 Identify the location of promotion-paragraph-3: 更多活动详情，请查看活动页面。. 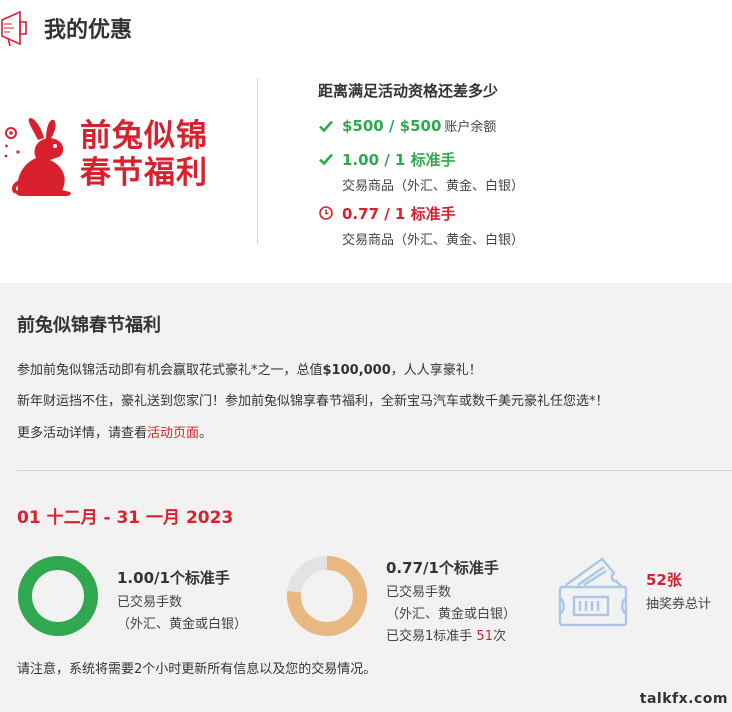
(114, 431).